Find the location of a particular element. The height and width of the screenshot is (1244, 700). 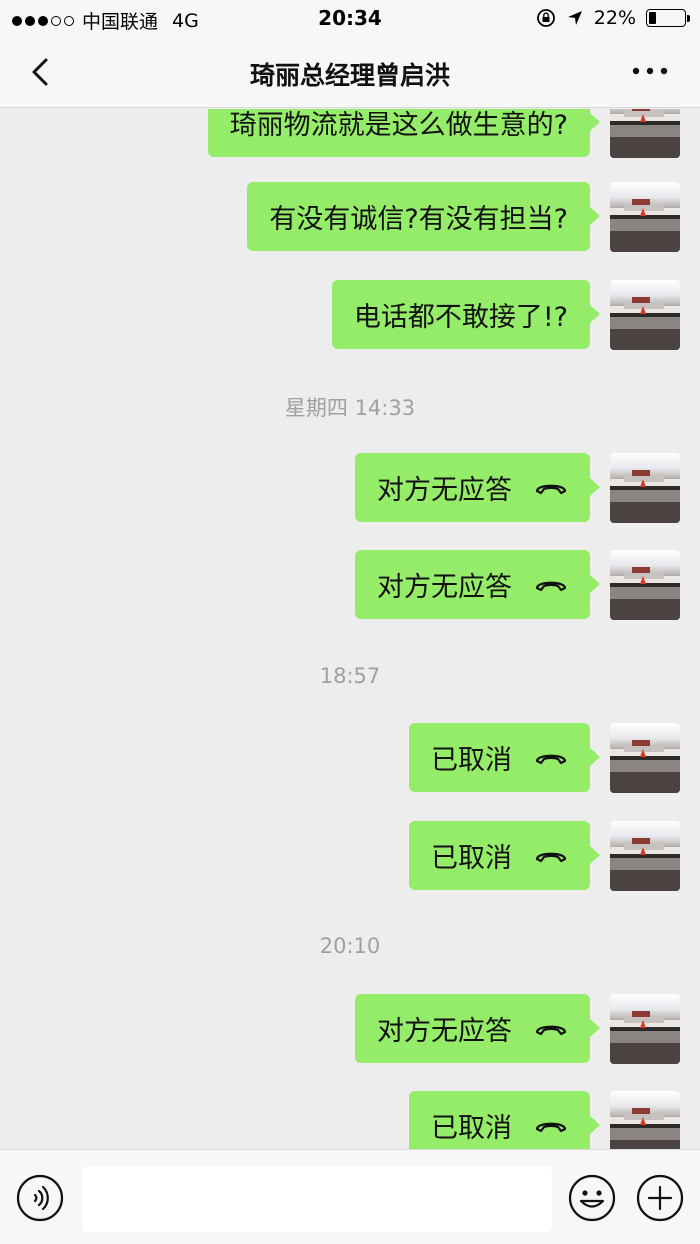

chat-title: 琦丽总经理曾启洪 is located at coordinates (349, 75).